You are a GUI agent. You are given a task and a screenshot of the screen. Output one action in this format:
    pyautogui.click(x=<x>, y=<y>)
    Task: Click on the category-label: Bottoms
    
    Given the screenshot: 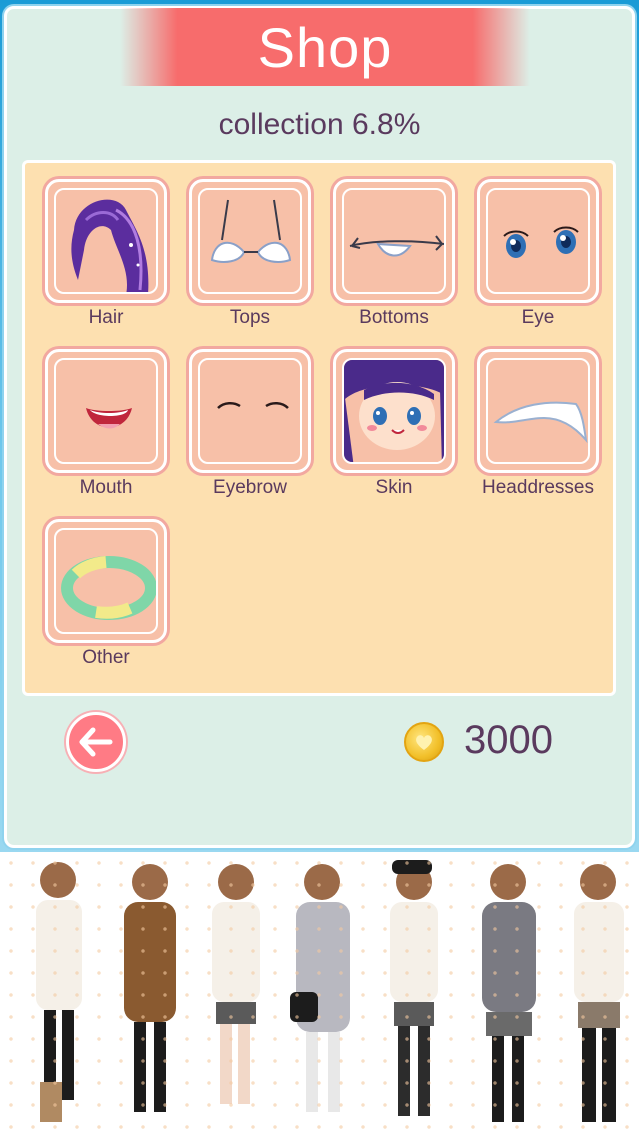 What is the action you would take?
    pyautogui.click(x=394, y=317)
    